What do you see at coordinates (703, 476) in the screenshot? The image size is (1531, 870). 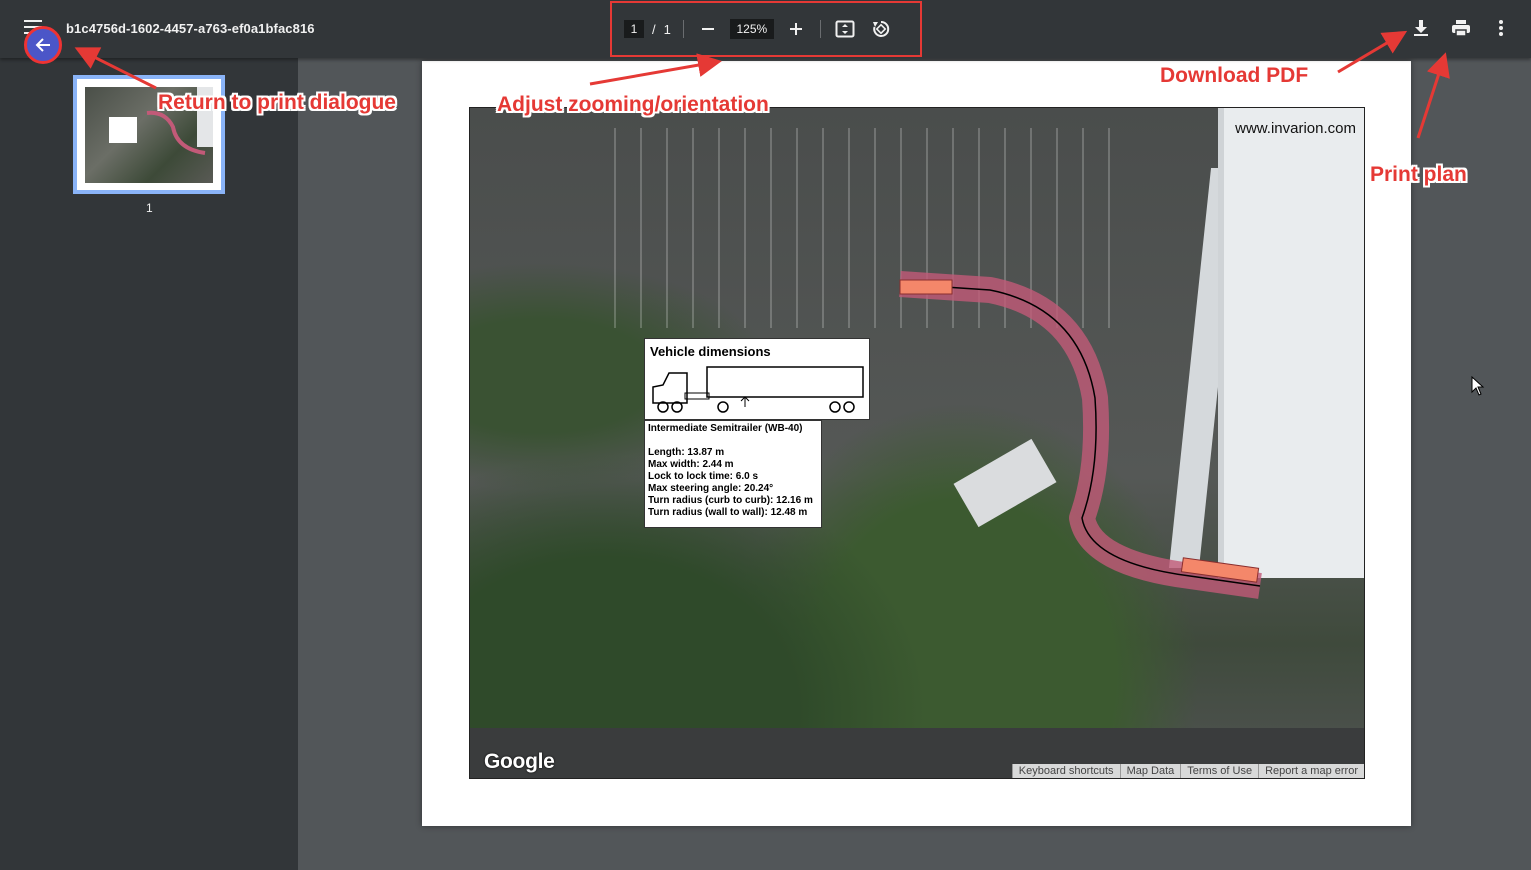 I see `spec-lock-time: Lock to lock time: 6.0 s` at bounding box center [703, 476].